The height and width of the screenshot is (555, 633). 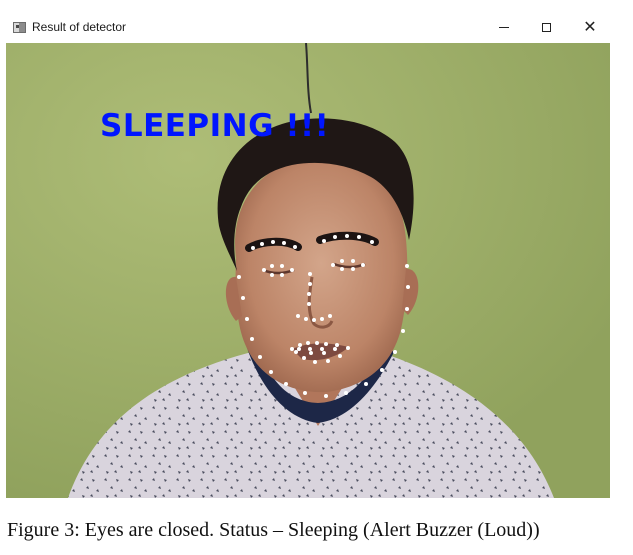 What do you see at coordinates (79, 27) in the screenshot?
I see `window-title: Result of detector` at bounding box center [79, 27].